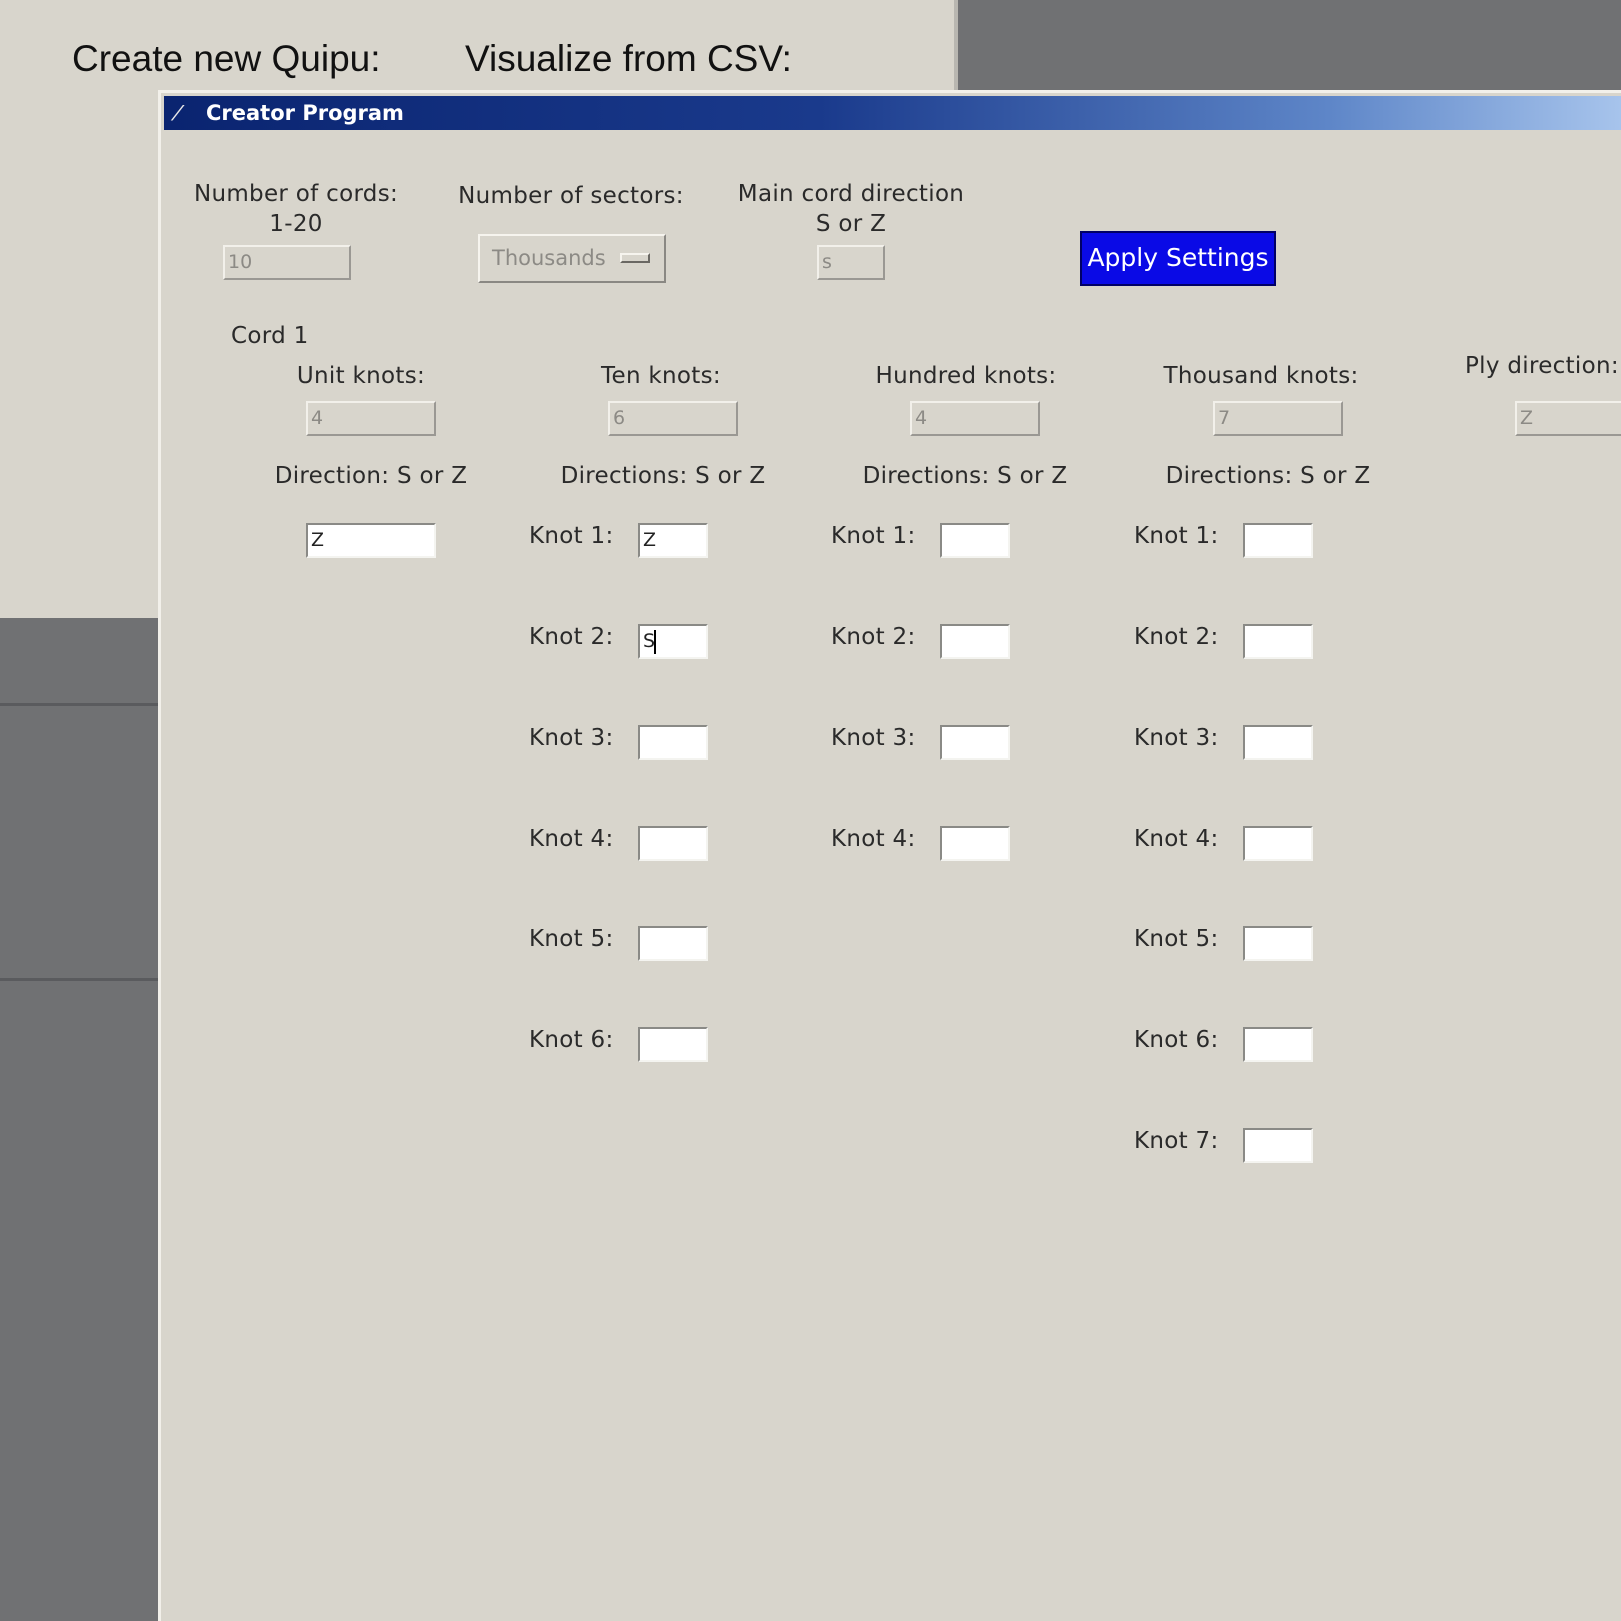 The height and width of the screenshot is (1621, 1621). I want to click on hundred-knot-4-input, so click(975, 843).